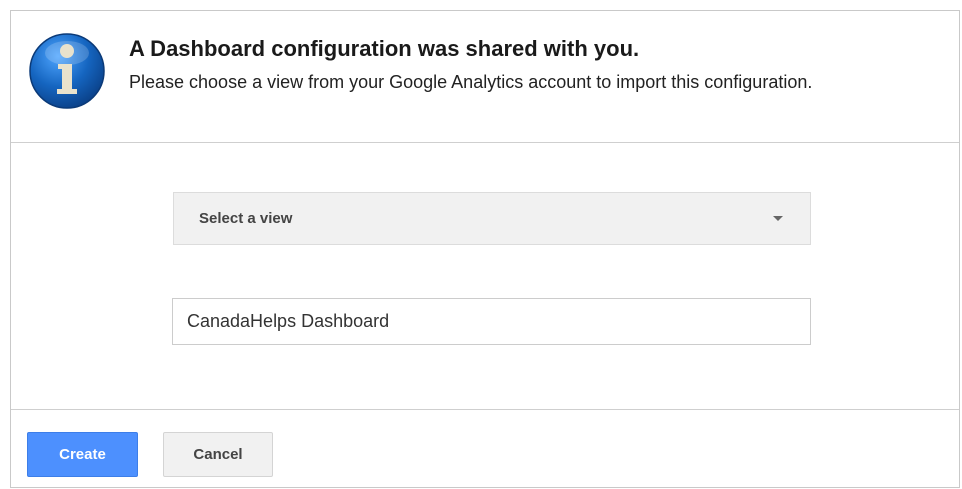 This screenshot has height=489, width=962. I want to click on cancel-button: Cancel, so click(218, 454).